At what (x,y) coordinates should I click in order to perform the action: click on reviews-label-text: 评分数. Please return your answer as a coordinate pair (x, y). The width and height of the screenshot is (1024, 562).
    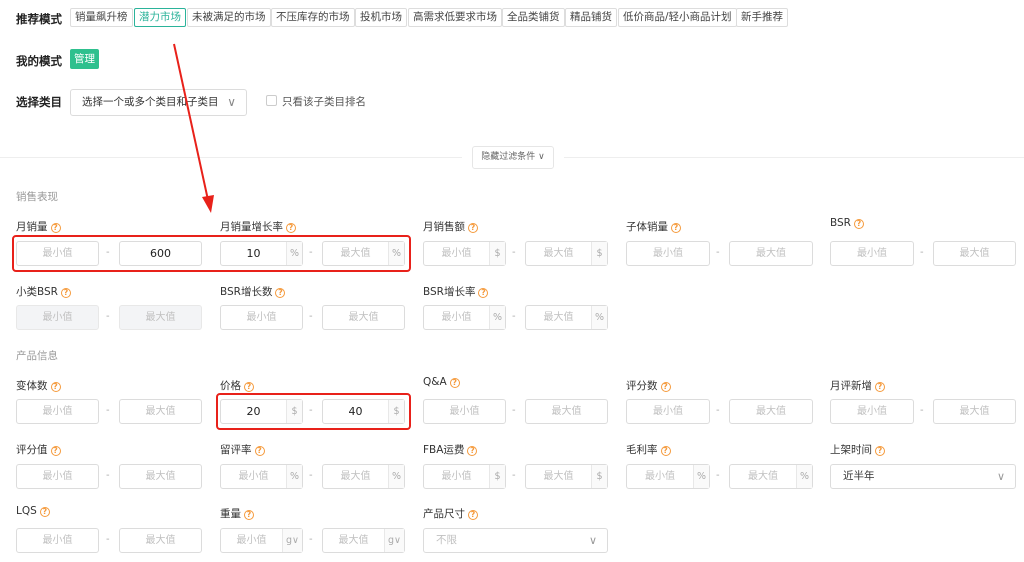
    Looking at the image, I should click on (642, 386).